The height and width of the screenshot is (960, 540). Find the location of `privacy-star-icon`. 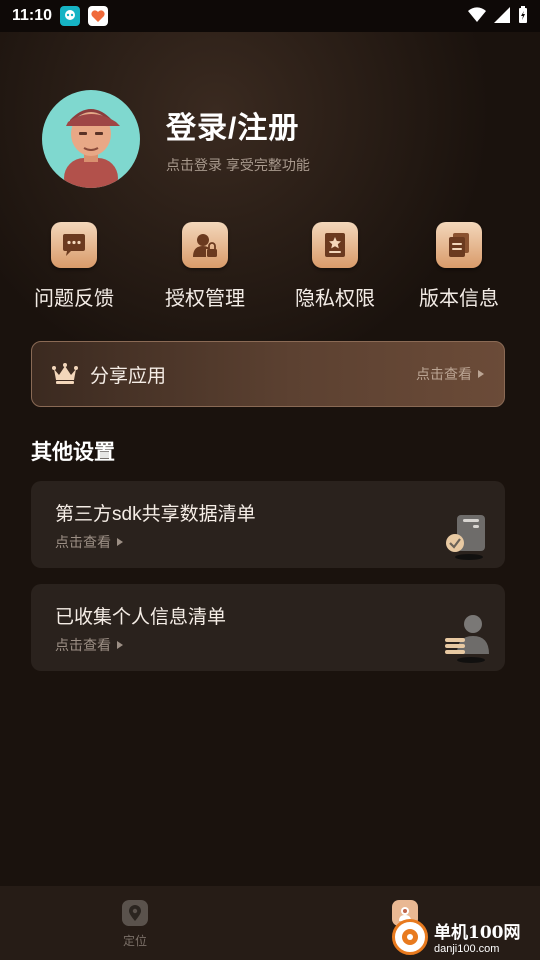

privacy-star-icon is located at coordinates (335, 245).